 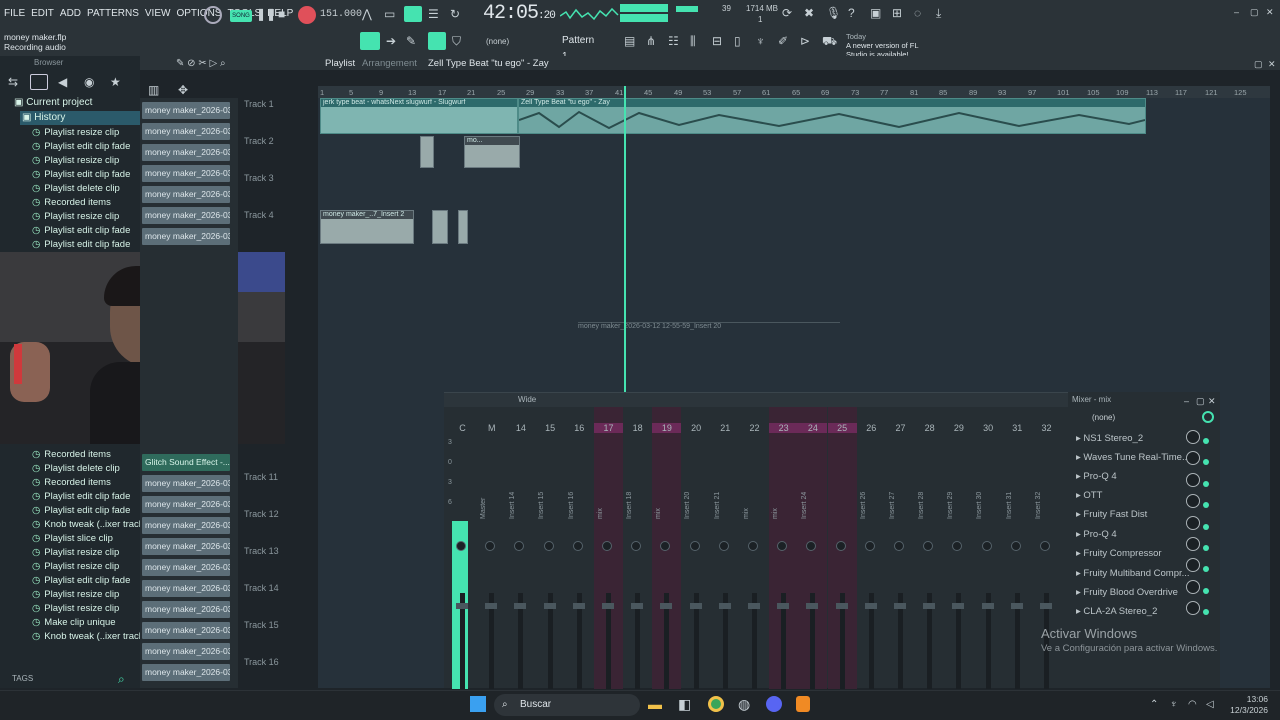 I want to click on mixer-strip: 26, so click(x=871, y=548).